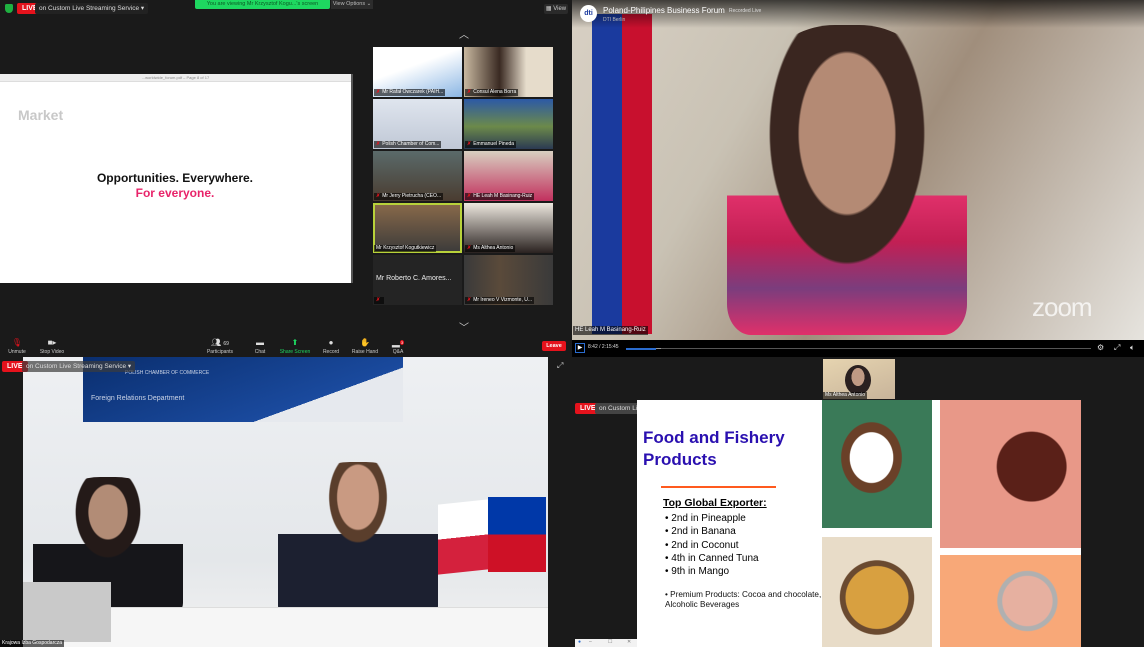  What do you see at coordinates (877, 592) in the screenshot?
I see `banana-chips-image` at bounding box center [877, 592].